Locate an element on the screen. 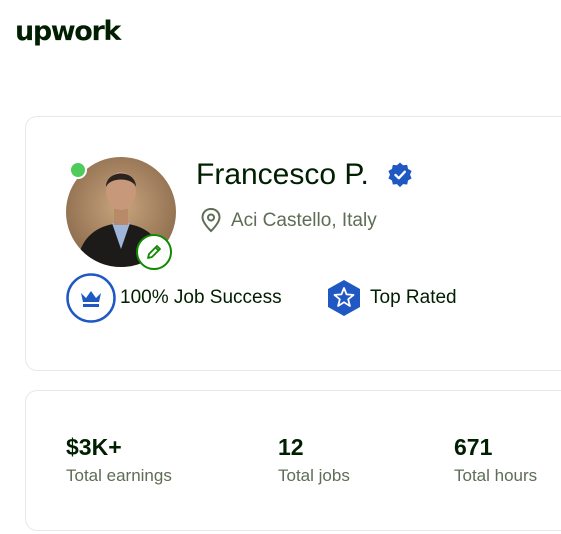 The height and width of the screenshot is (534, 561). edit-avatar-button is located at coordinates (154, 252).